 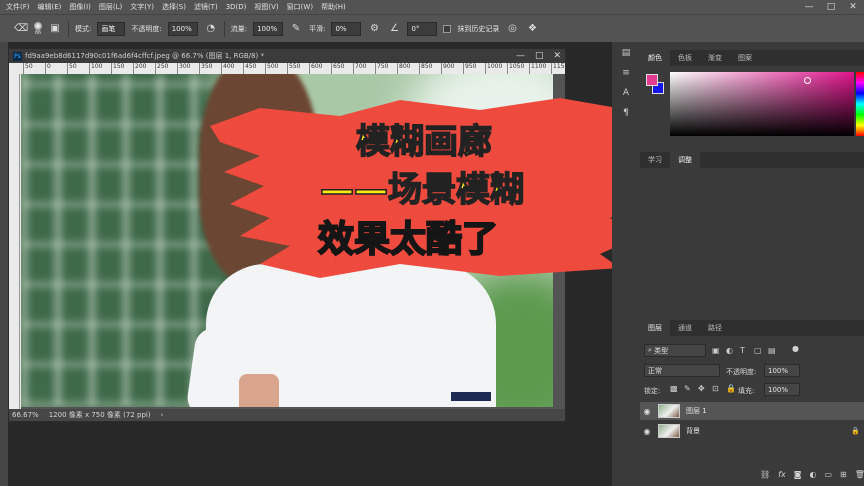 I want to click on tab-learn: 学习, so click(x=655, y=160).